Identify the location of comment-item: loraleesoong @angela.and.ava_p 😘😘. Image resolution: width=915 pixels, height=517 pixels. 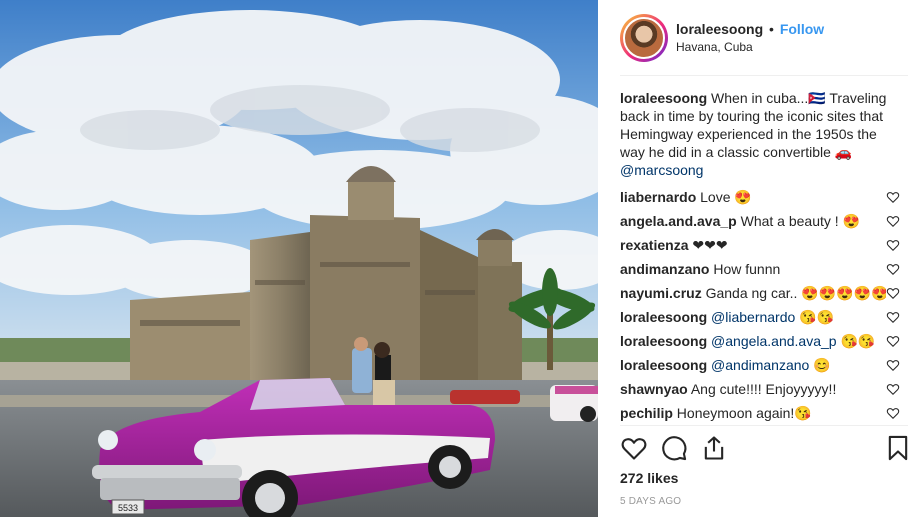
(764, 341).